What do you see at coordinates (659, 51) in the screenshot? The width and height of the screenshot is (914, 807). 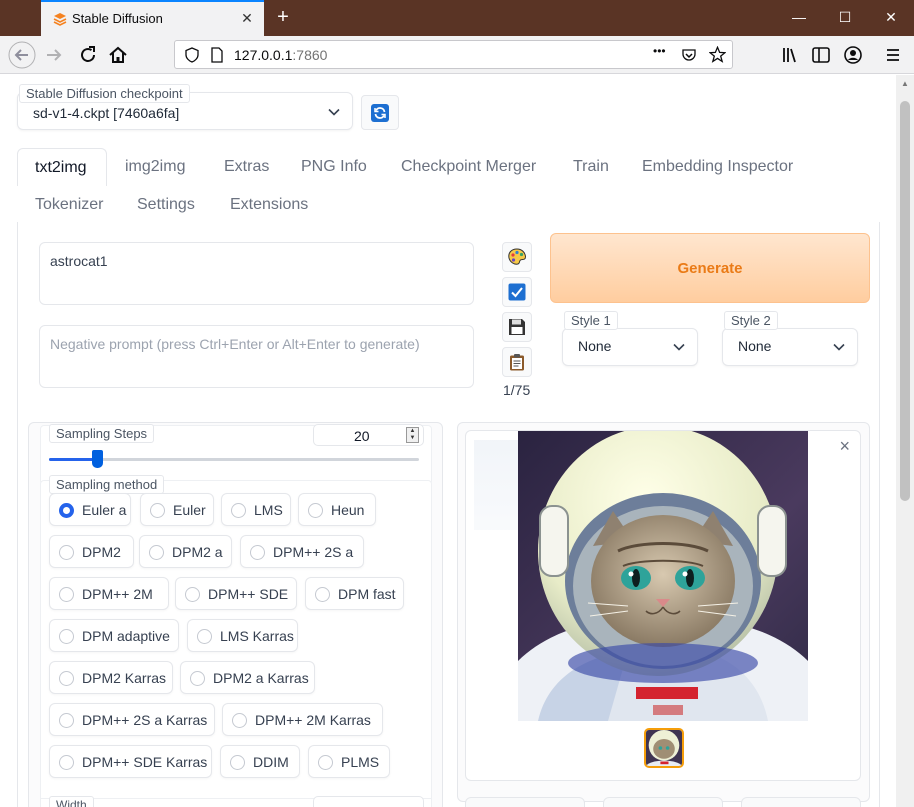 I see `more-actions-icon: •••` at bounding box center [659, 51].